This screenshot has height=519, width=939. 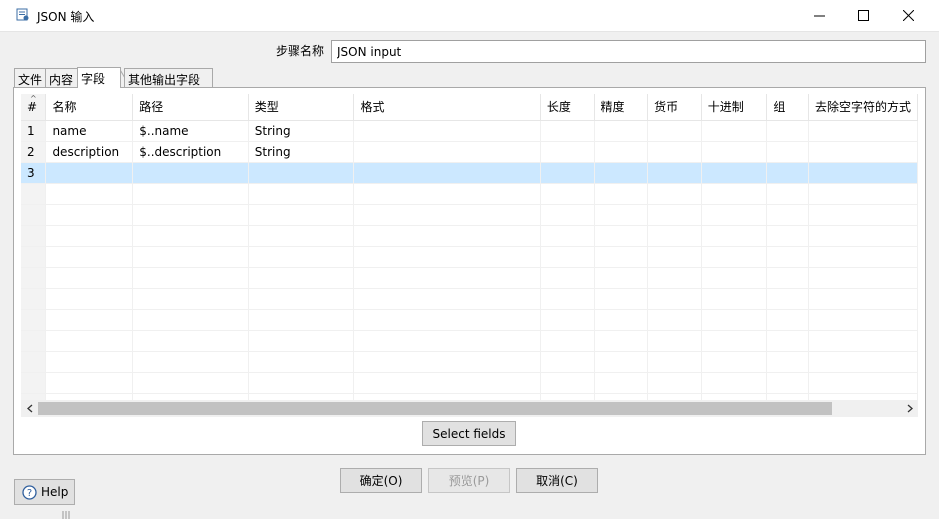 What do you see at coordinates (674, 107) in the screenshot?
I see `column-header-currency: 货币` at bounding box center [674, 107].